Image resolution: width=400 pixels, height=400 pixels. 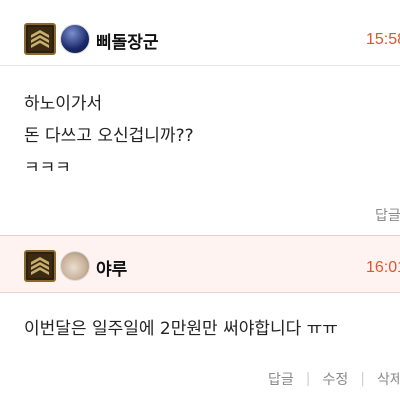 I want to click on edit-button: 수정, so click(x=335, y=379).